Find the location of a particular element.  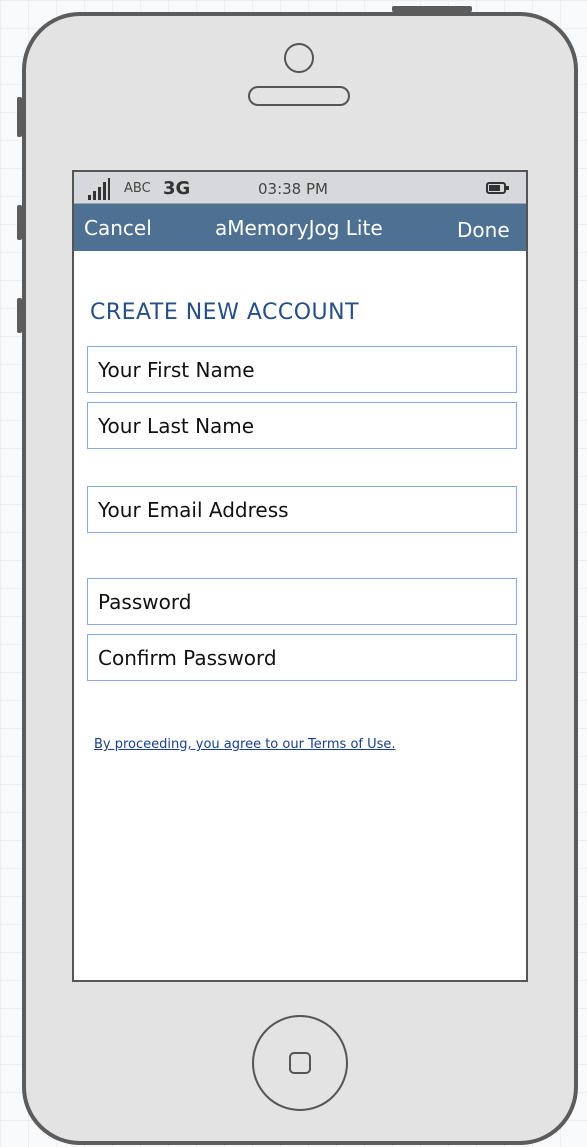

email-field is located at coordinates (302, 509).